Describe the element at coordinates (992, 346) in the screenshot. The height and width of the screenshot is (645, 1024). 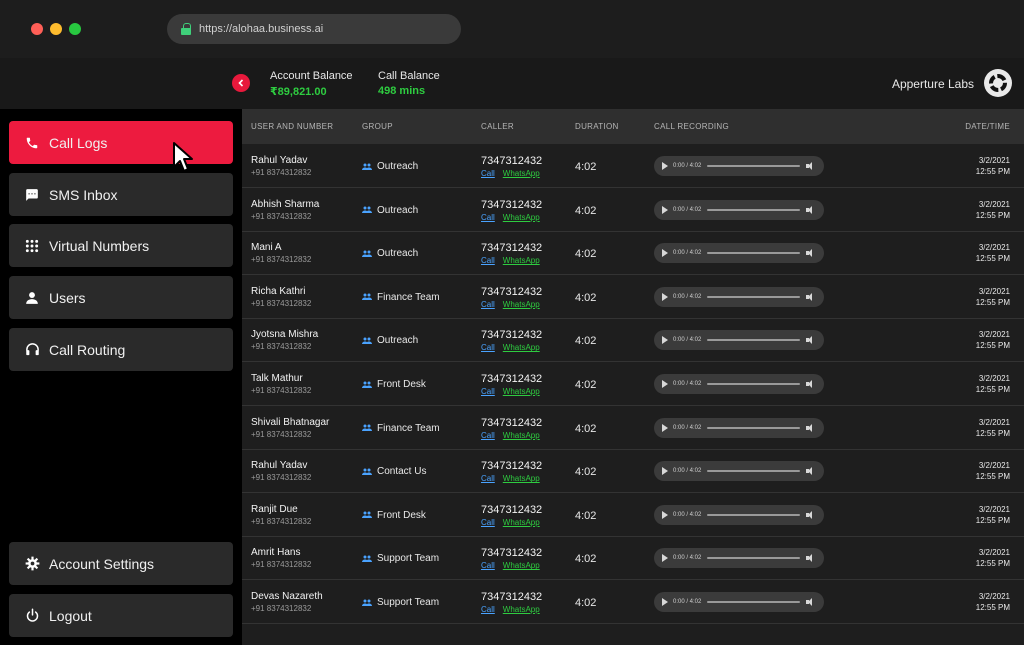
I see `call-time: 12:55 PM` at that location.